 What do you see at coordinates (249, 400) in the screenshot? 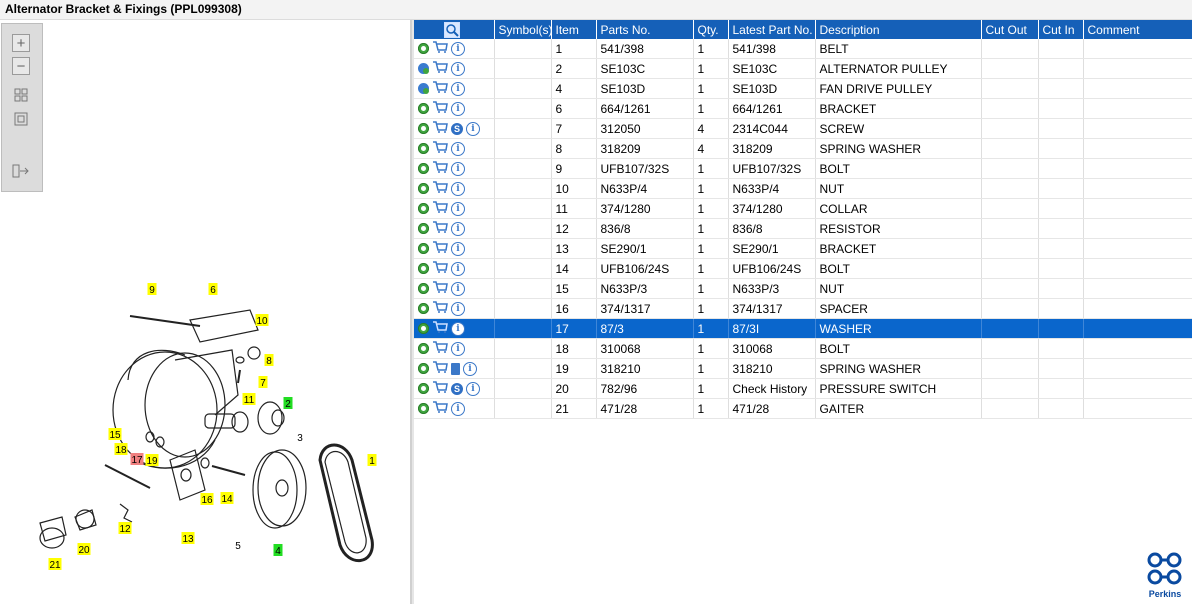
I see `callout-label: 11` at bounding box center [249, 400].